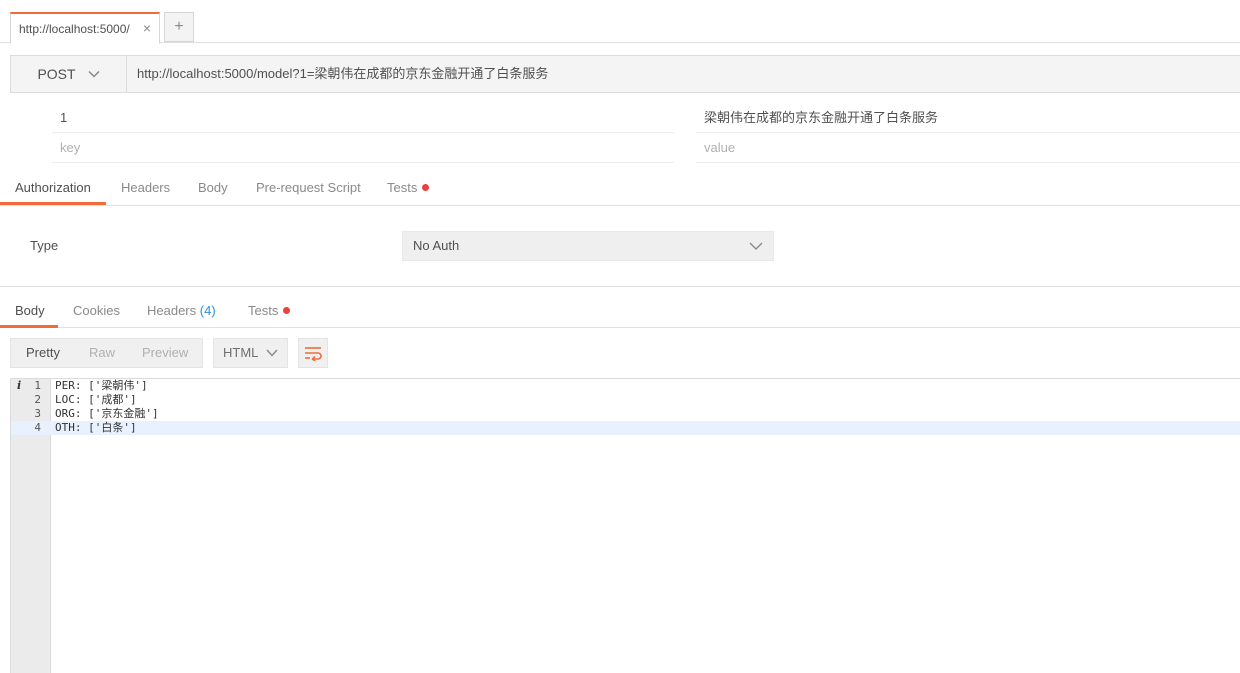  Describe the element at coordinates (625, 386) in the screenshot. I see `code-line: i 1 PER: ['梁朝伟']` at that location.